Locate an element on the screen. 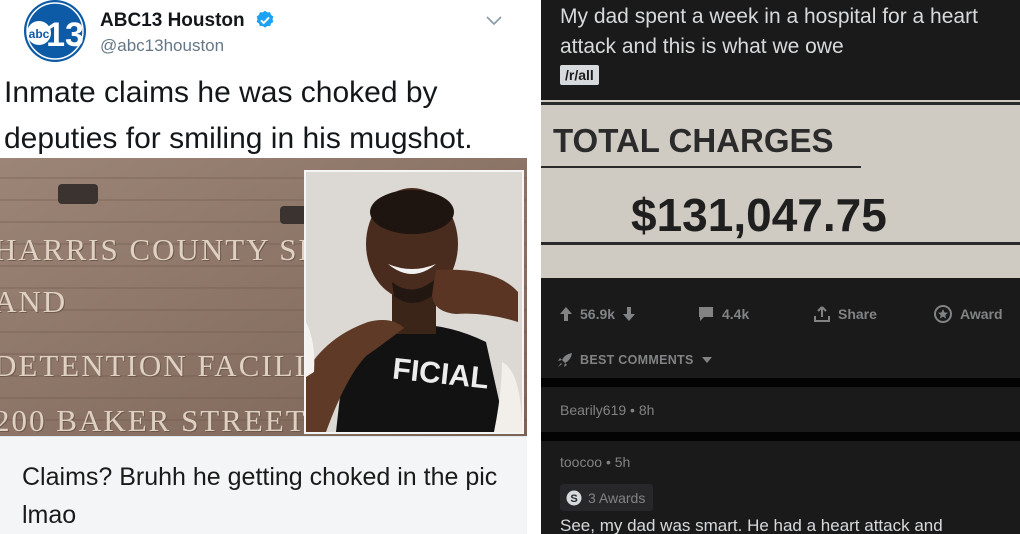  sort-label: BEST COMMENTS is located at coordinates (637, 360).